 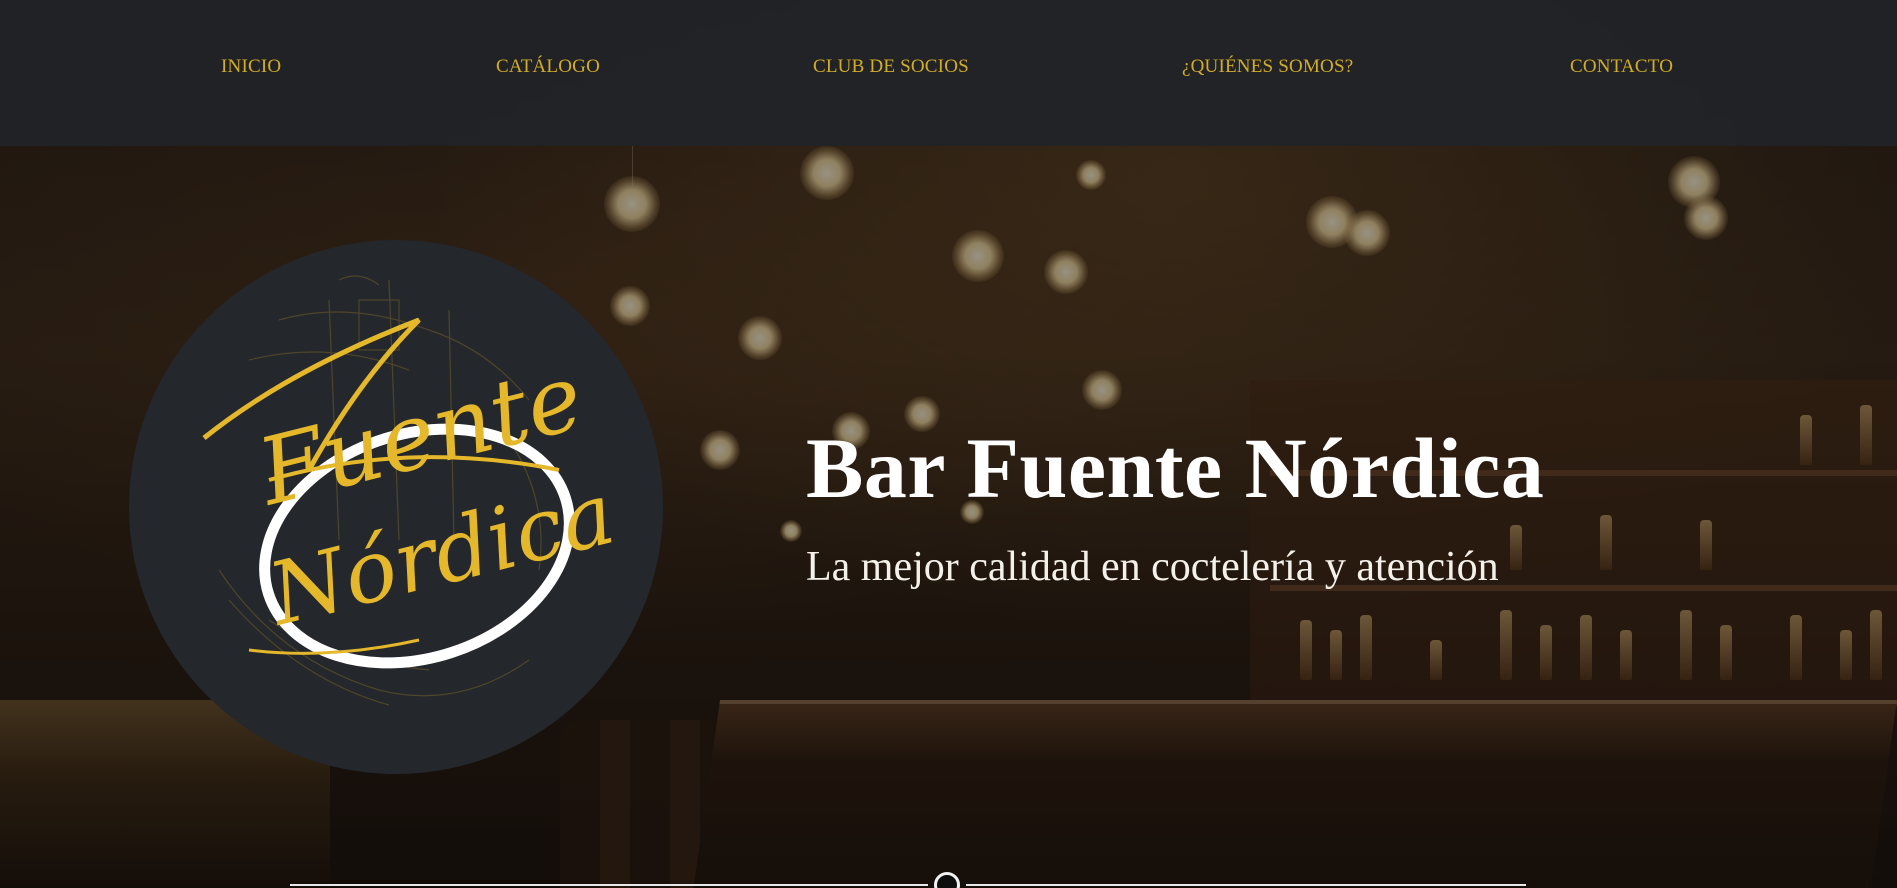 I want to click on nav-item-catalogo: CATÁLOGO, so click(x=548, y=67).